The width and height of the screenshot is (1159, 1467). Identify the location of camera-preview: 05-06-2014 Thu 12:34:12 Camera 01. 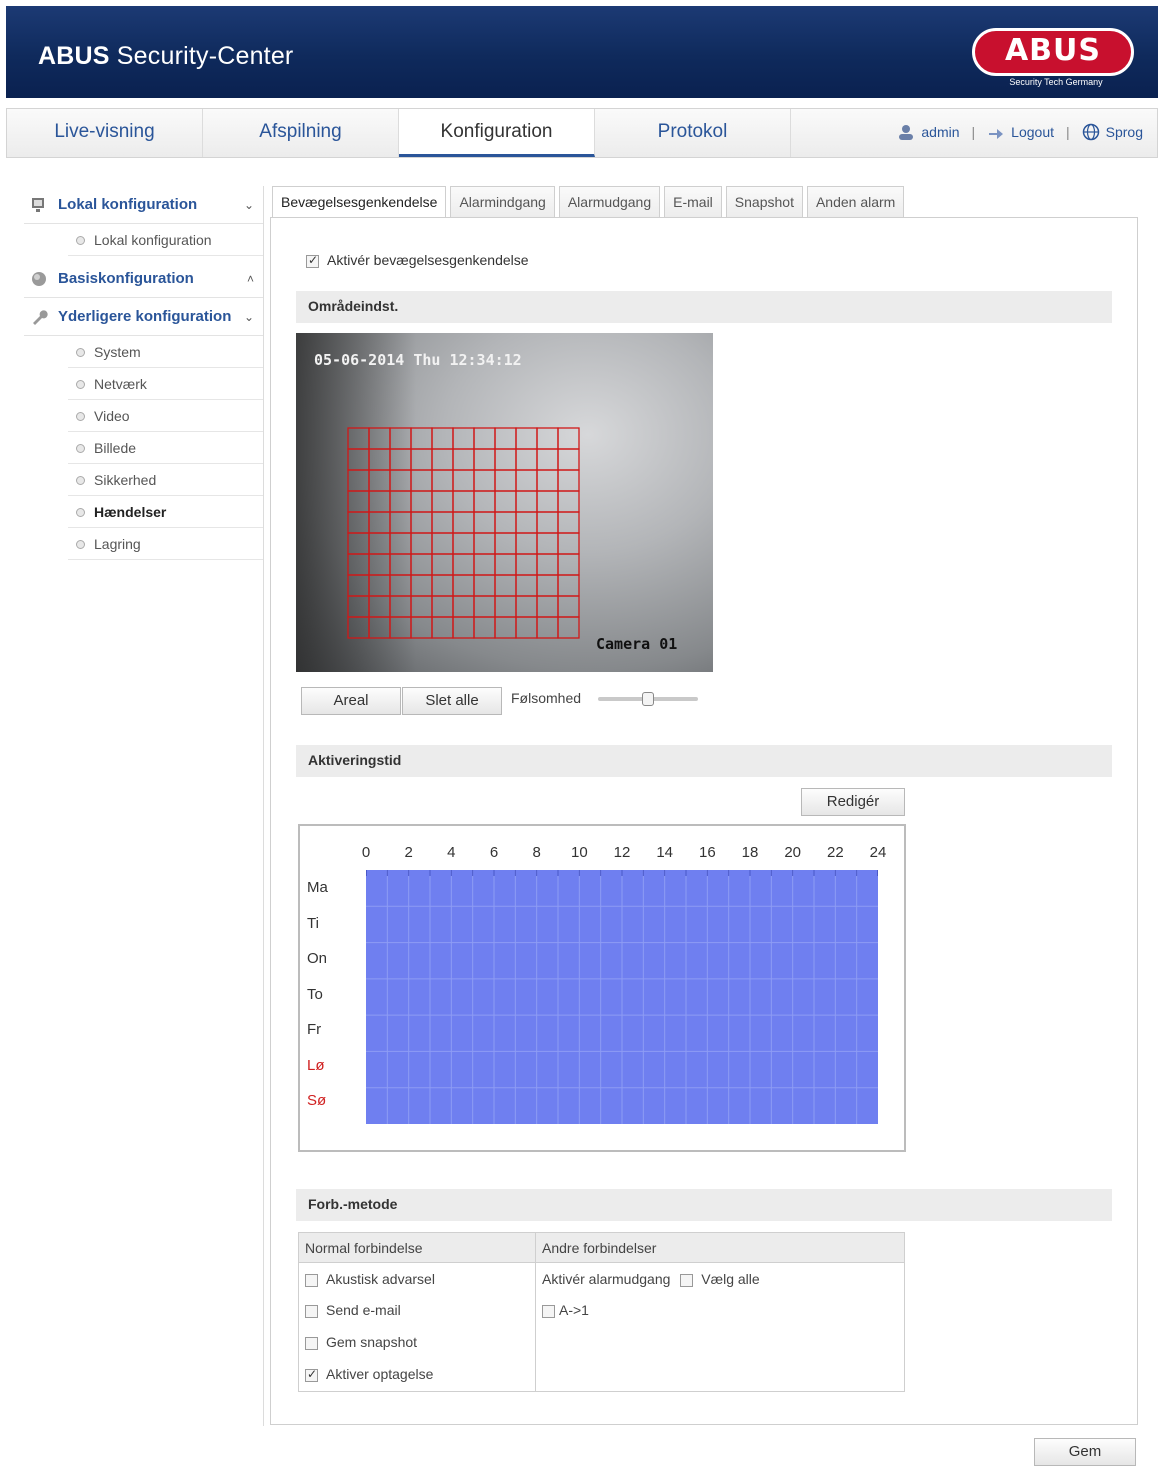
(504, 502).